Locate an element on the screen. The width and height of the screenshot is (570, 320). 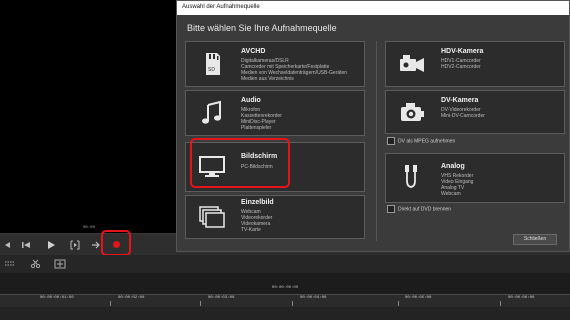
tick-label: 00:00:00:01:00 is located at coordinates (57, 298).